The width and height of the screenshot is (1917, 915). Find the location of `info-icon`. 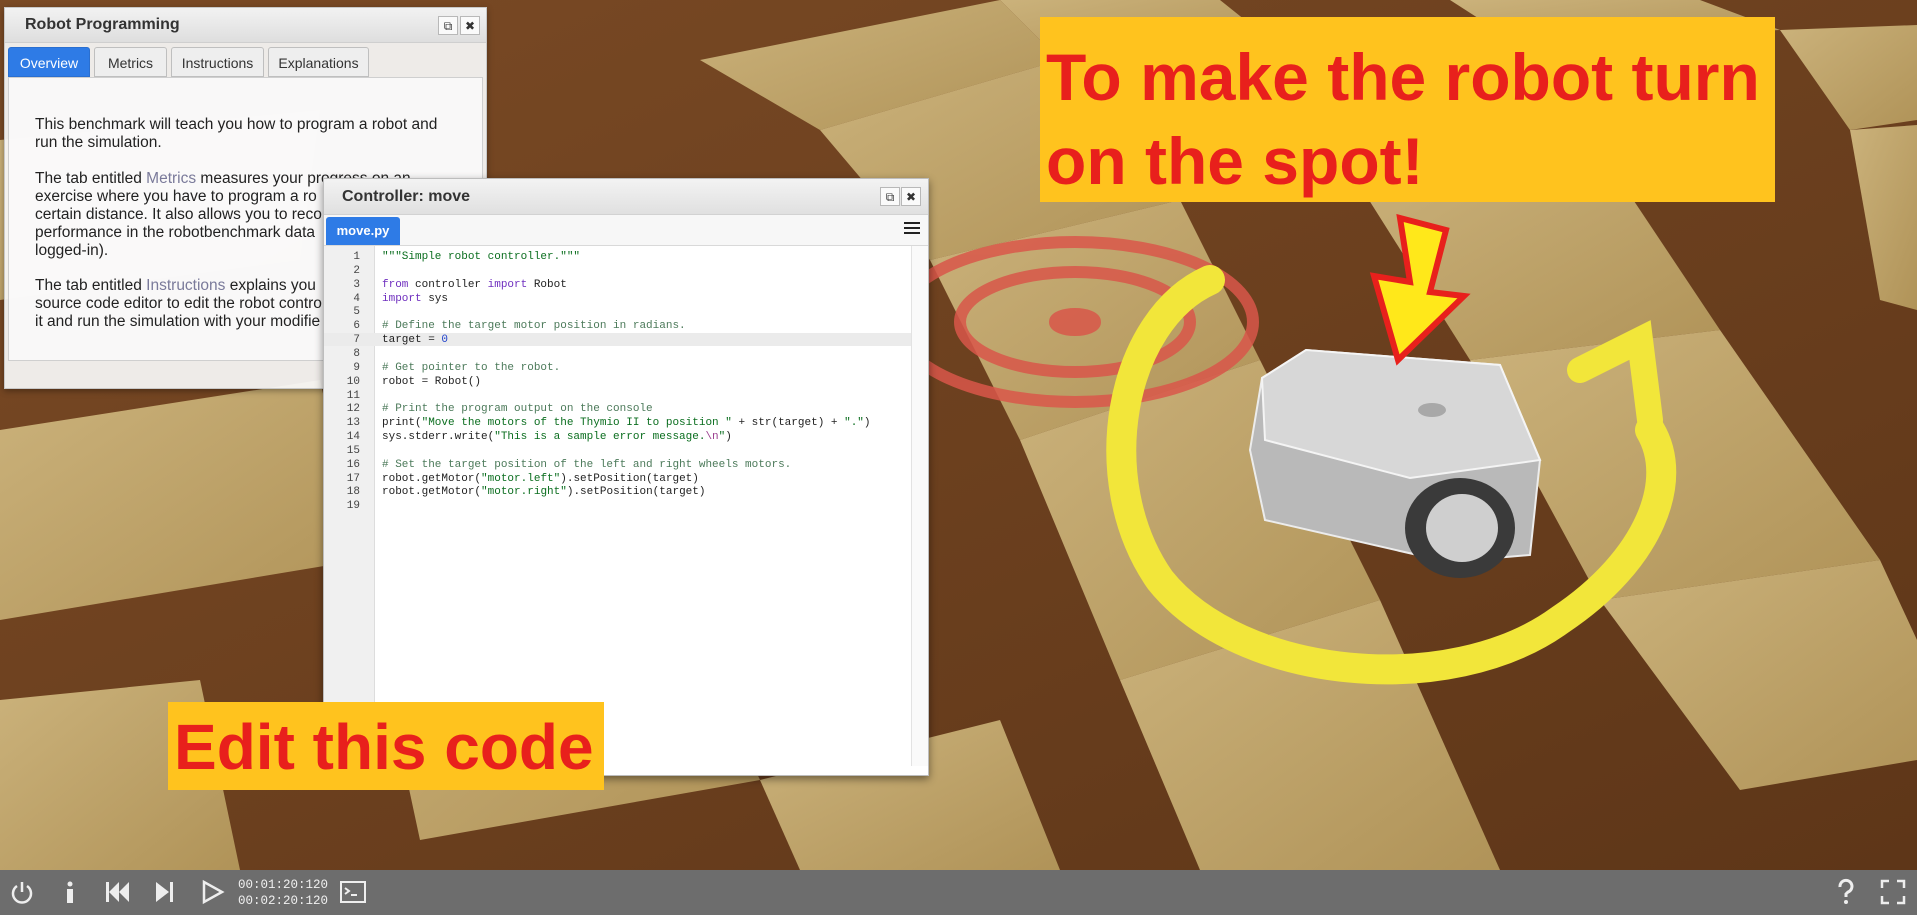

info-icon is located at coordinates (70, 892).